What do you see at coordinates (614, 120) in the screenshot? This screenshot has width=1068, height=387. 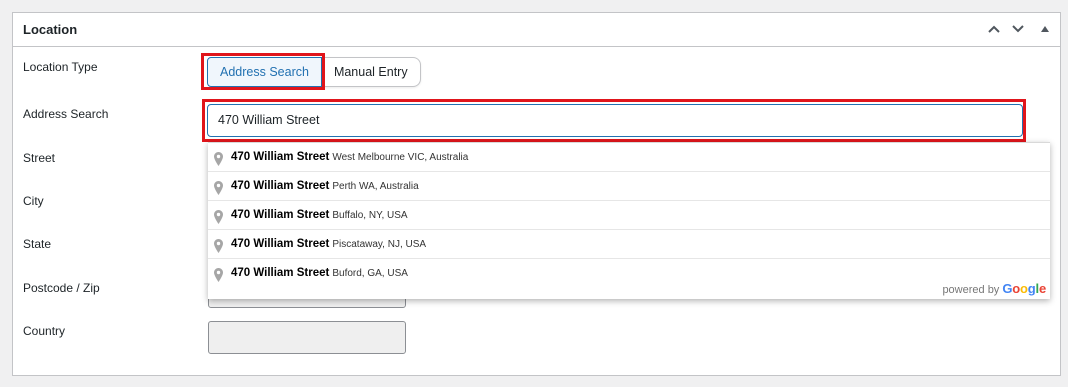 I see `highlight-box-address` at bounding box center [614, 120].